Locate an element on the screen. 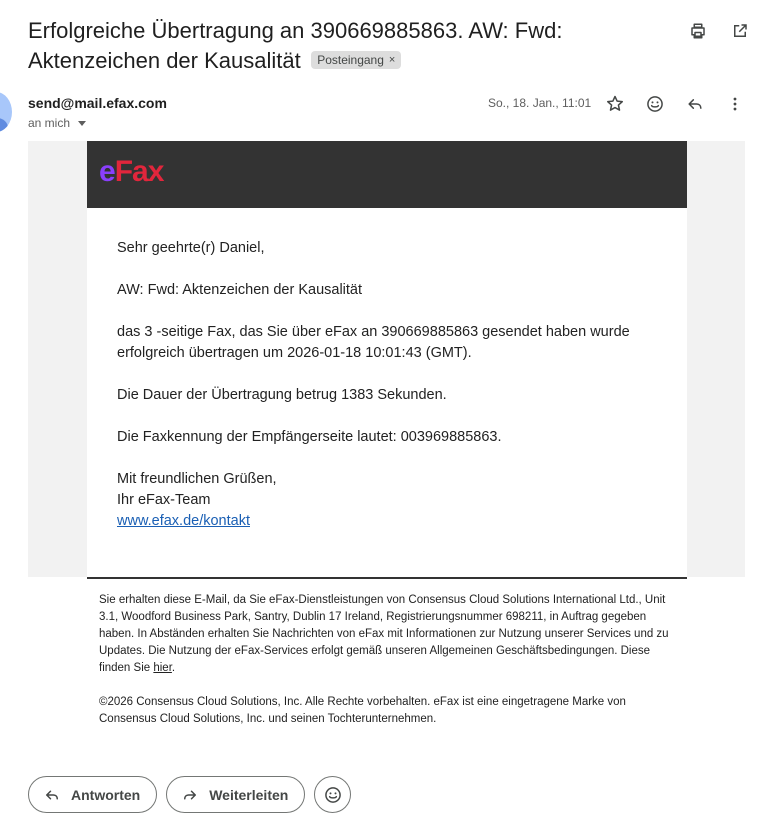 Image resolution: width=775 pixels, height=827 pixels. label-badge-text: Posteingang is located at coordinates (350, 60).